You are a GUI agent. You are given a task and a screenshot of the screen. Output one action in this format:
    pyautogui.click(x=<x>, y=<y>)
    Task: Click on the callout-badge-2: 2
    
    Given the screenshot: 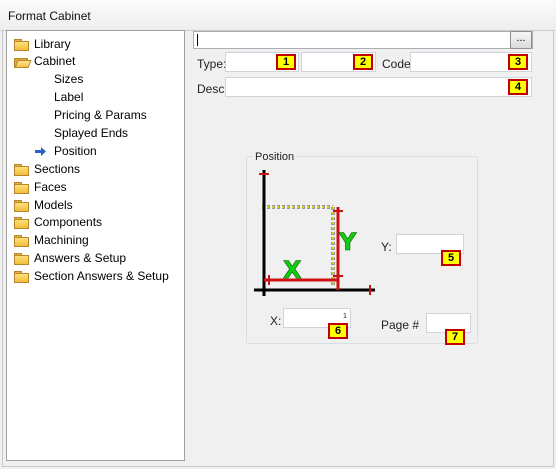 What is the action you would take?
    pyautogui.click(x=363, y=62)
    